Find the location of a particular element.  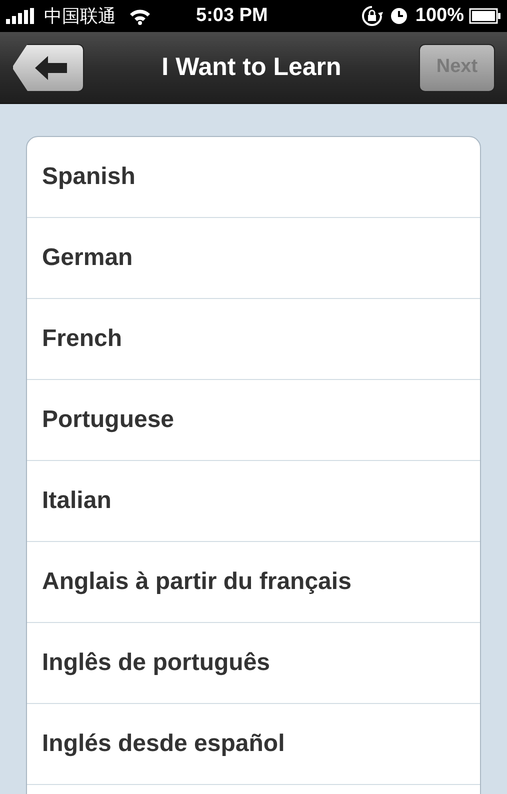

clock-time: 5:03 PM is located at coordinates (232, 16).